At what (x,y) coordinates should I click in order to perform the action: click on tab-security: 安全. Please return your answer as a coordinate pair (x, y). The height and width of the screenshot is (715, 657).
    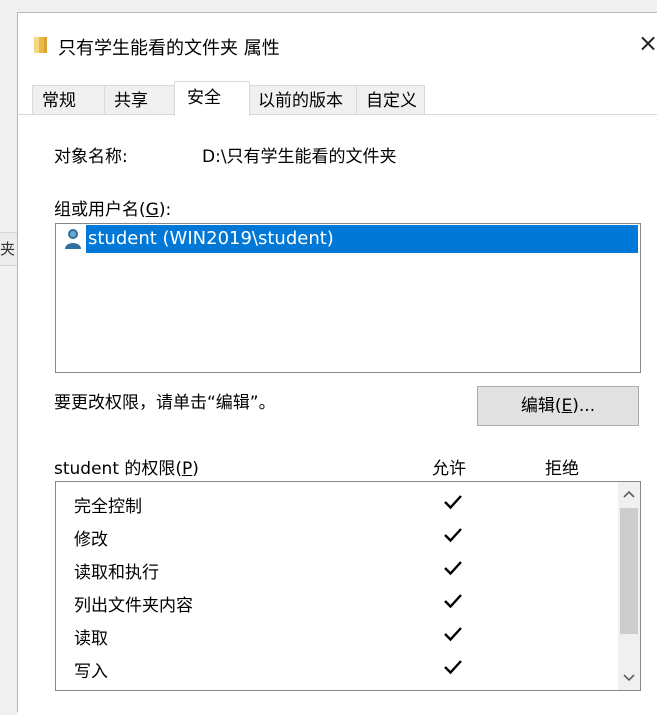
    Looking at the image, I should click on (212, 98).